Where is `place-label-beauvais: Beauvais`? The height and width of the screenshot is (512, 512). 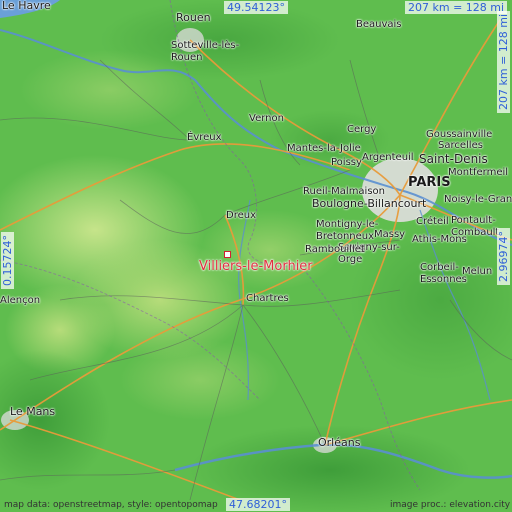
place-label-beauvais: Beauvais is located at coordinates (379, 24).